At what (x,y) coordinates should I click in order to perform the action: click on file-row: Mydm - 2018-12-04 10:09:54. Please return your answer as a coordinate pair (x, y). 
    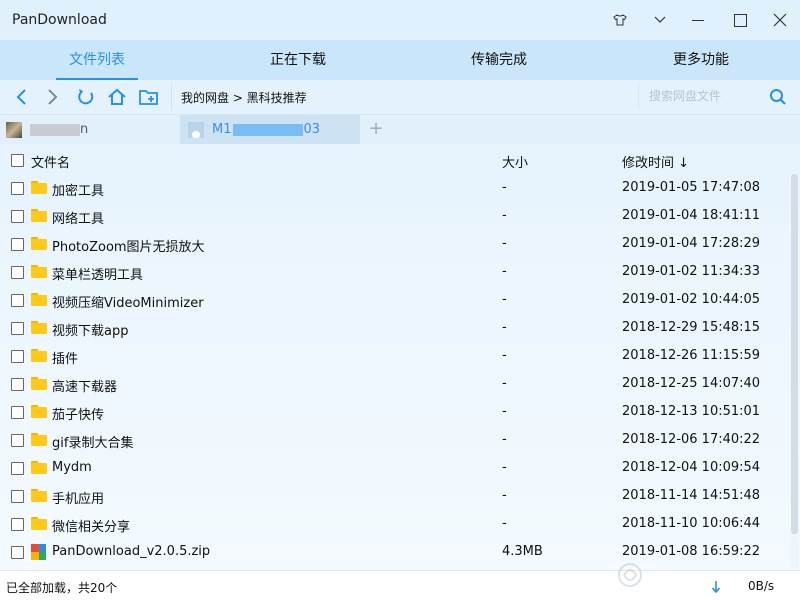
    Looking at the image, I should click on (395, 468).